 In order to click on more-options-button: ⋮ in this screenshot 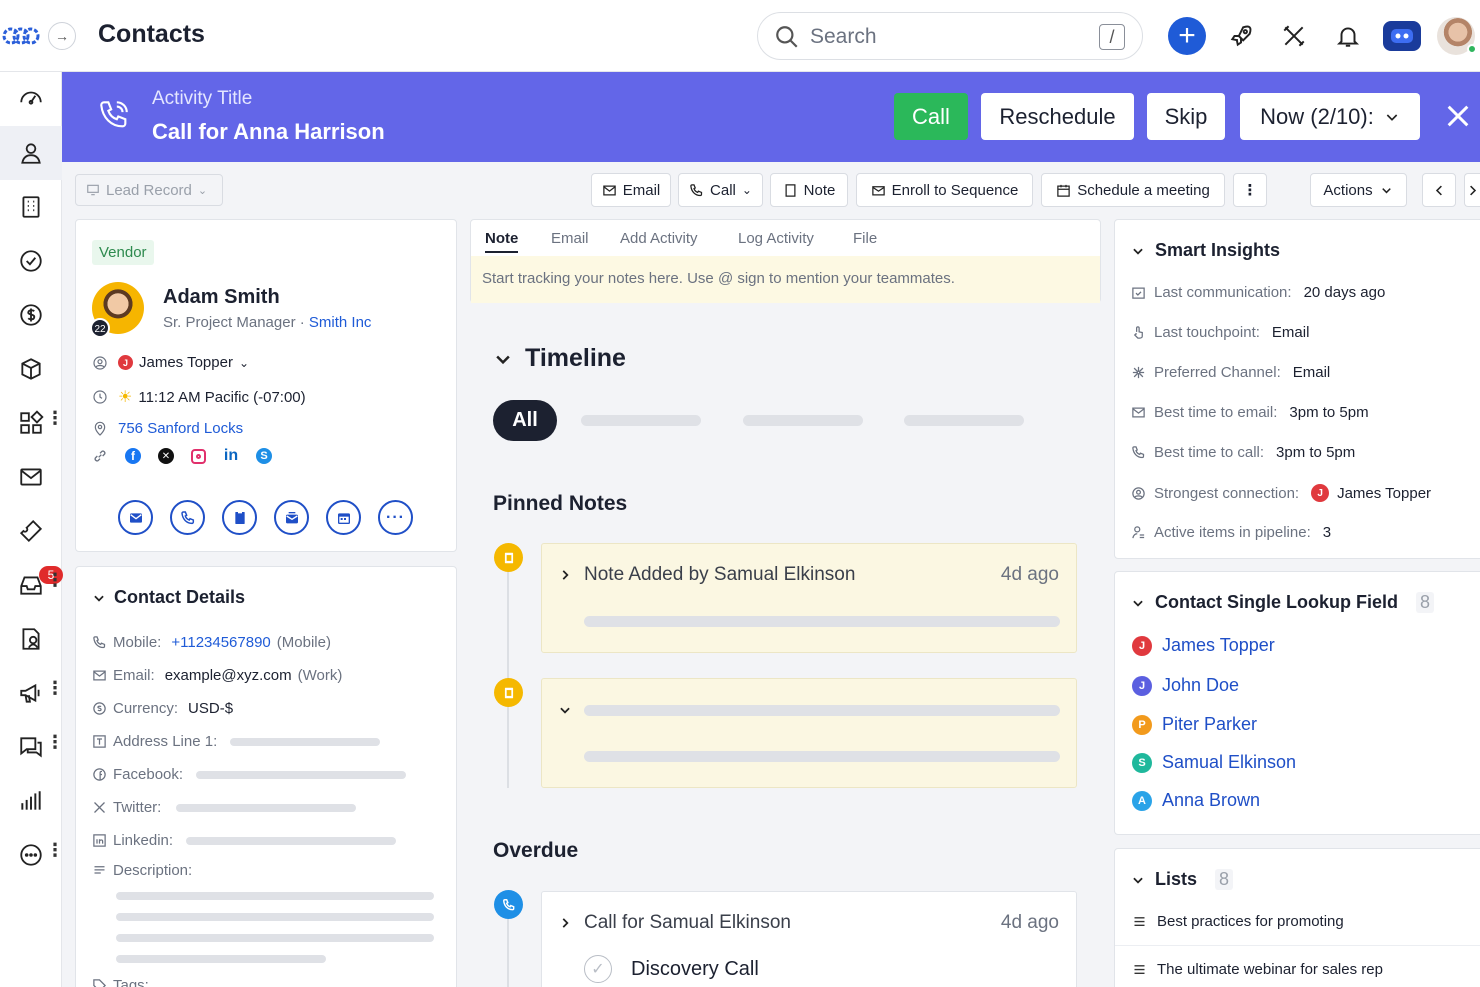, I will do `click(1250, 190)`.